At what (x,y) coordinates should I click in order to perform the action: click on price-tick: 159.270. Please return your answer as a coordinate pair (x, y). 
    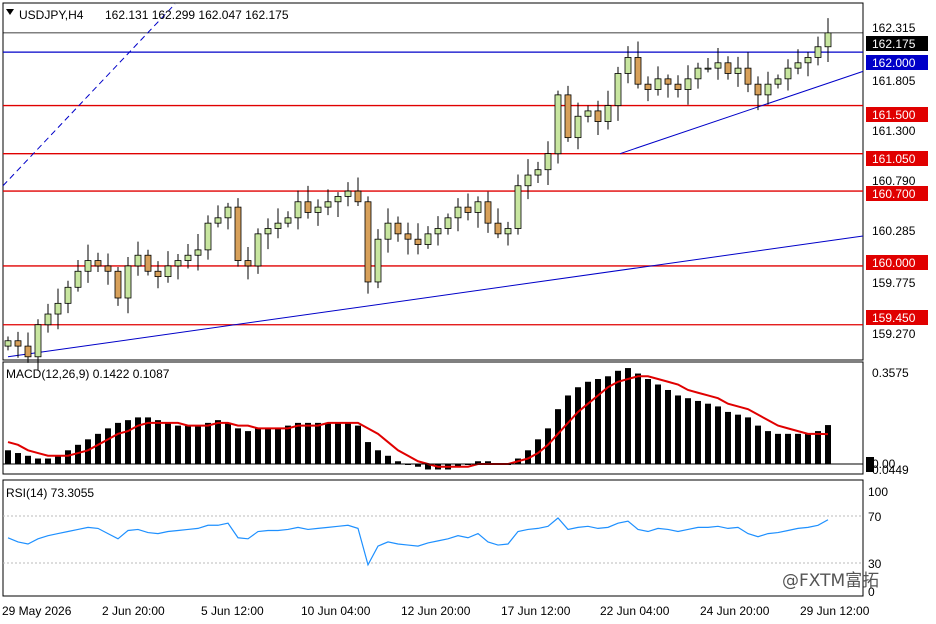
    Looking at the image, I should click on (894, 334).